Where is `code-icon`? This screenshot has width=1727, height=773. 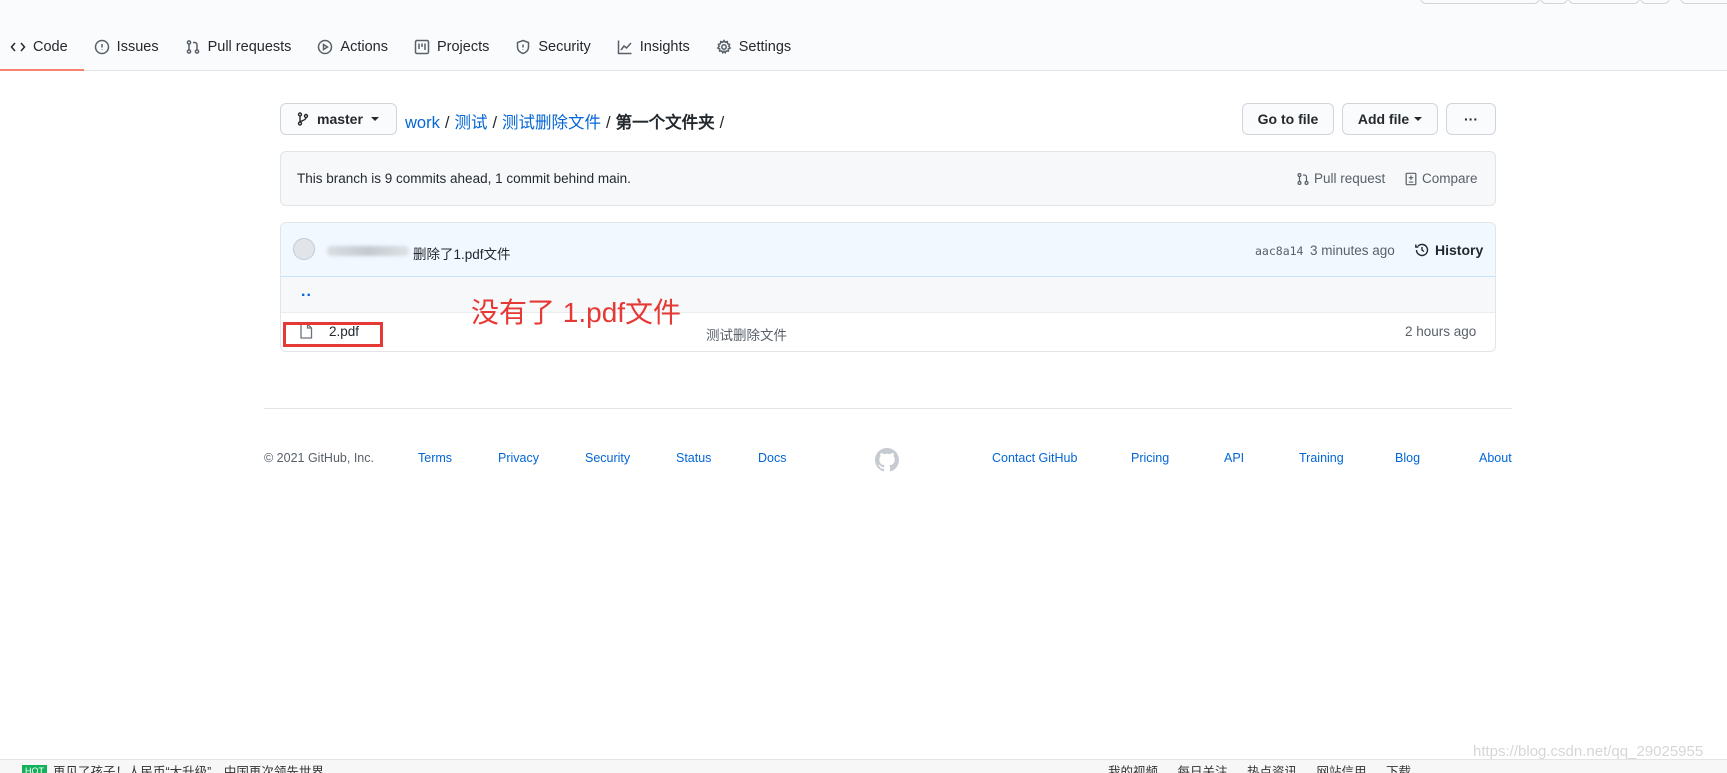 code-icon is located at coordinates (18, 47).